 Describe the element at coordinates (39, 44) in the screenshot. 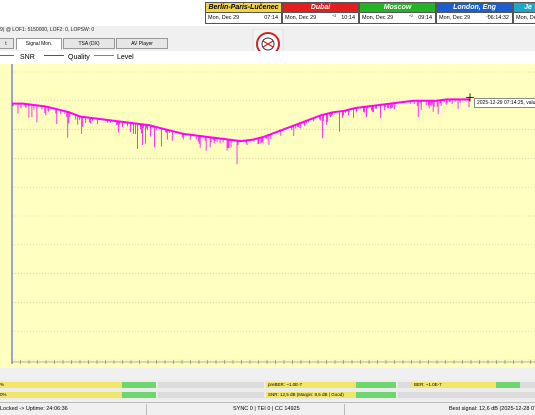

I see `tab-signal-monitor: Signal Mon.` at that location.